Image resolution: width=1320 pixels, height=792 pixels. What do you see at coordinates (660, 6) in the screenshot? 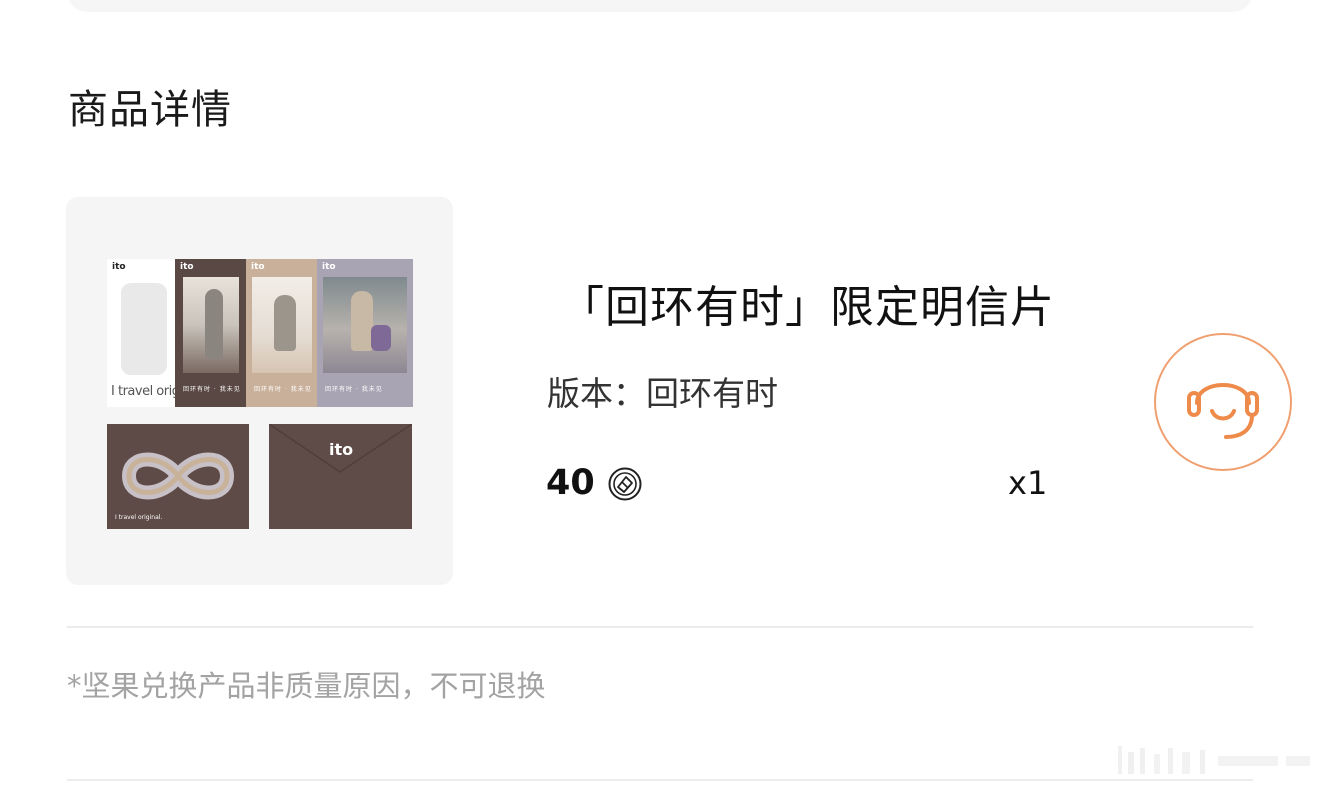
I see `previous-card` at bounding box center [660, 6].